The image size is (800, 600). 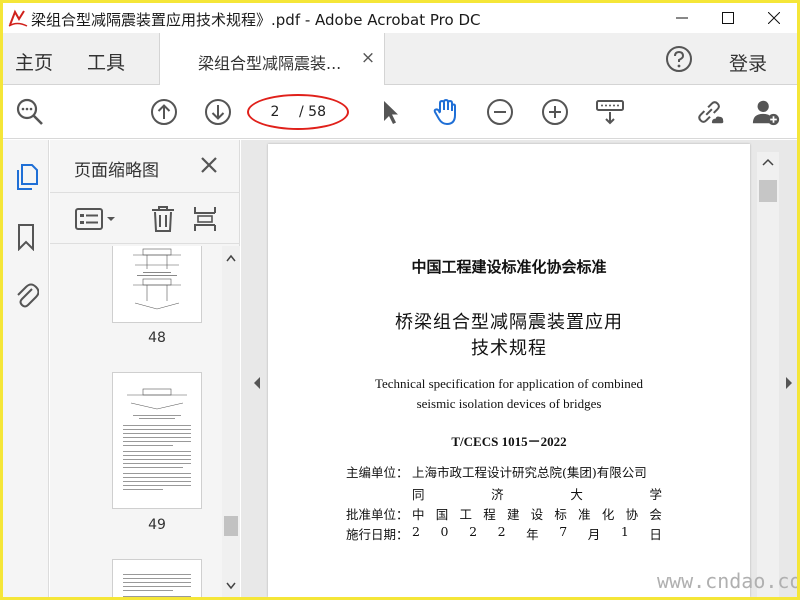 I want to click on co-editor-char: 济, so click(x=497, y=494).